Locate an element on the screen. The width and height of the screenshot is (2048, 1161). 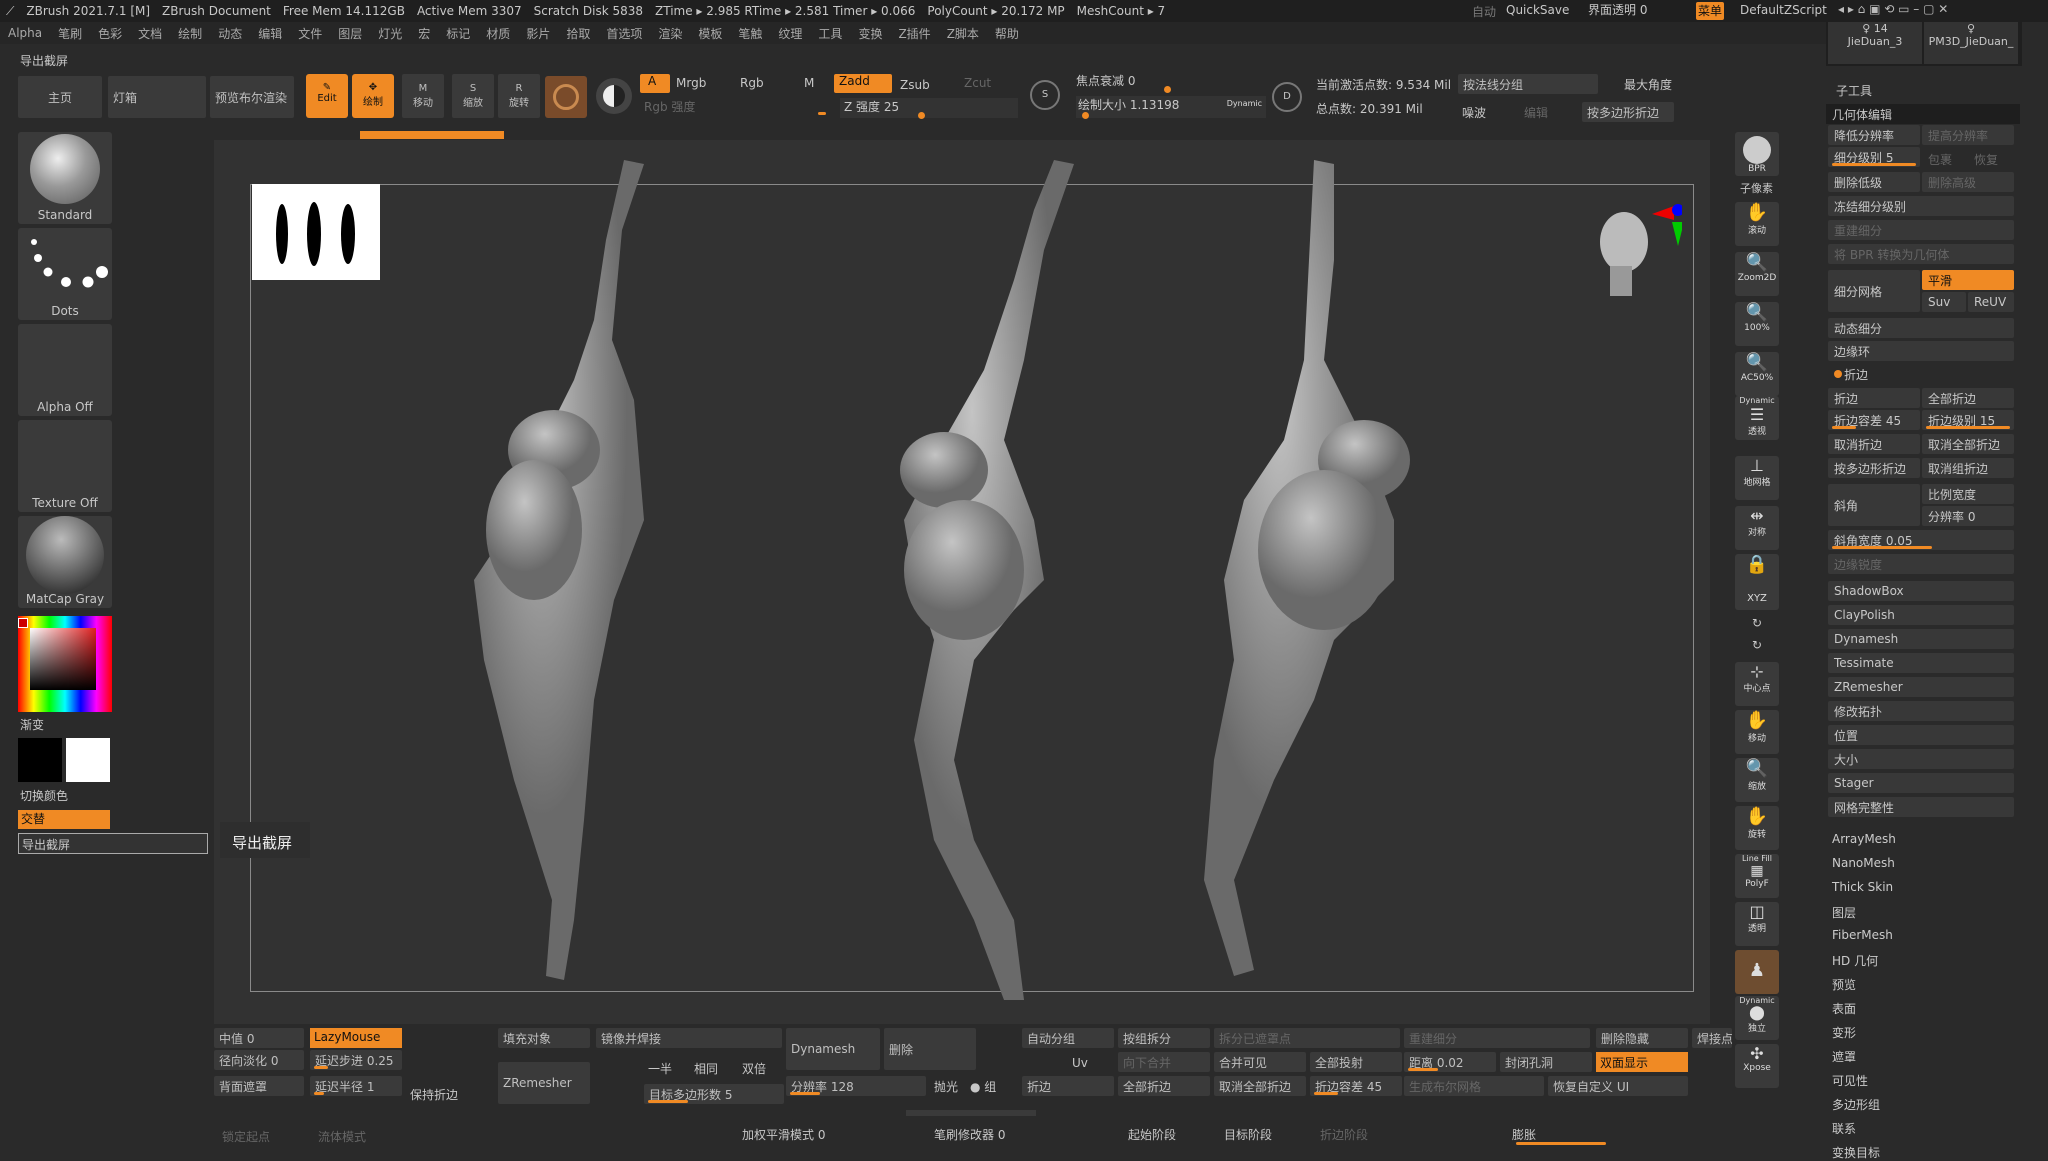
scroll-button: ✋ 滚动 is located at coordinates (1757, 224).